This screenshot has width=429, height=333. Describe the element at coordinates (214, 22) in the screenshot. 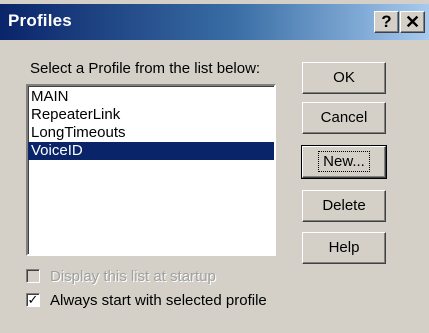

I see `title-bar: Profiles ? ✕` at that location.